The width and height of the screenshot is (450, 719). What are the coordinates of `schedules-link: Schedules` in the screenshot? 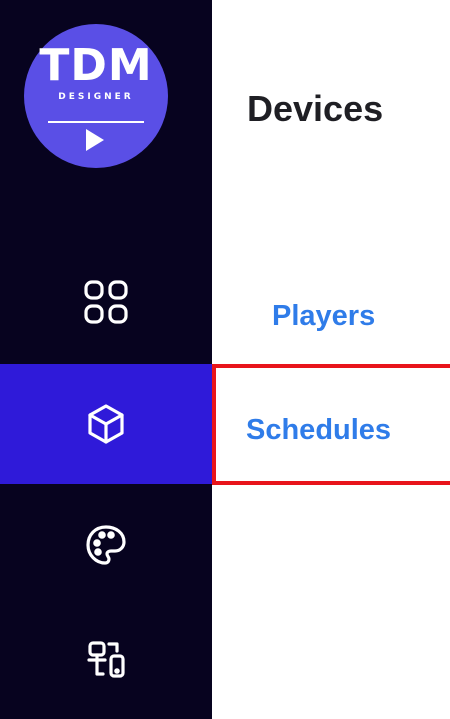 It's located at (318, 430).